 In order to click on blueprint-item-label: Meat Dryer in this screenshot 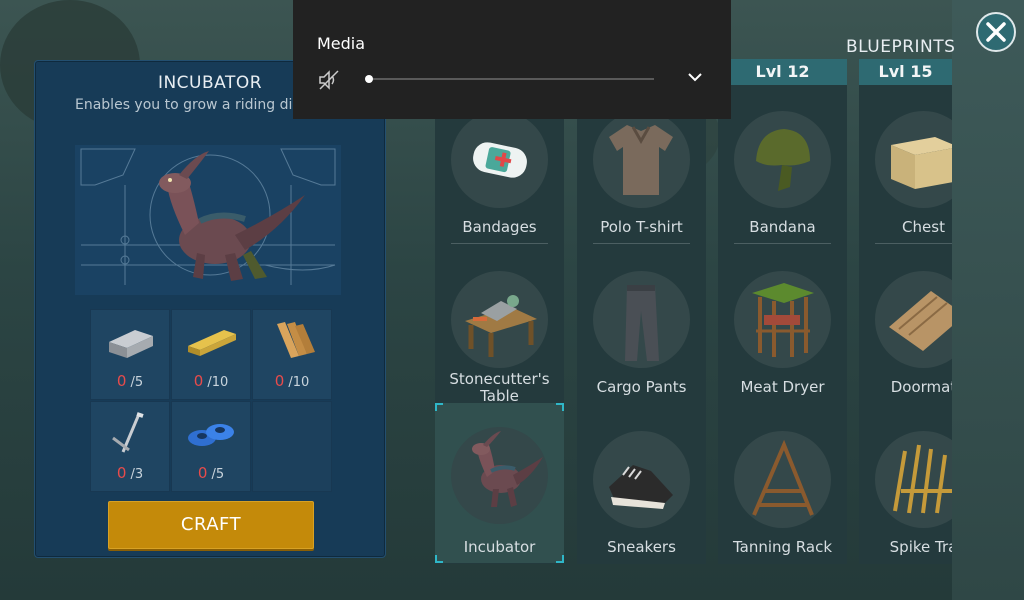, I will do `click(782, 387)`.